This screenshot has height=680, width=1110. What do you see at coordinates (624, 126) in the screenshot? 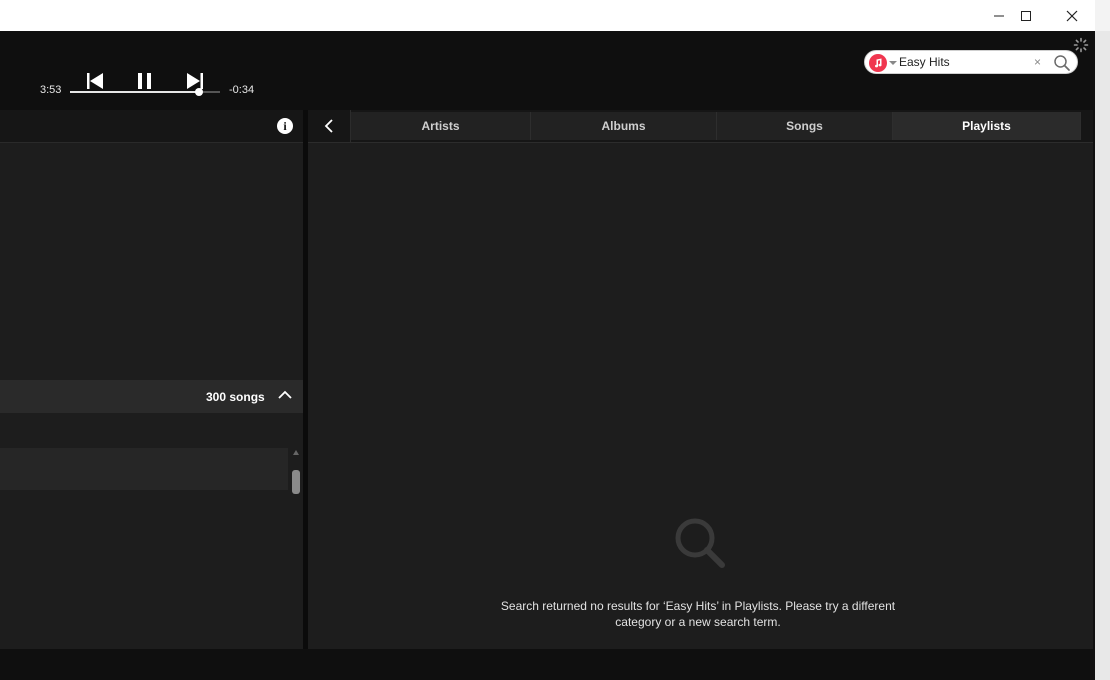
I see `tab-albums: Albums` at bounding box center [624, 126].